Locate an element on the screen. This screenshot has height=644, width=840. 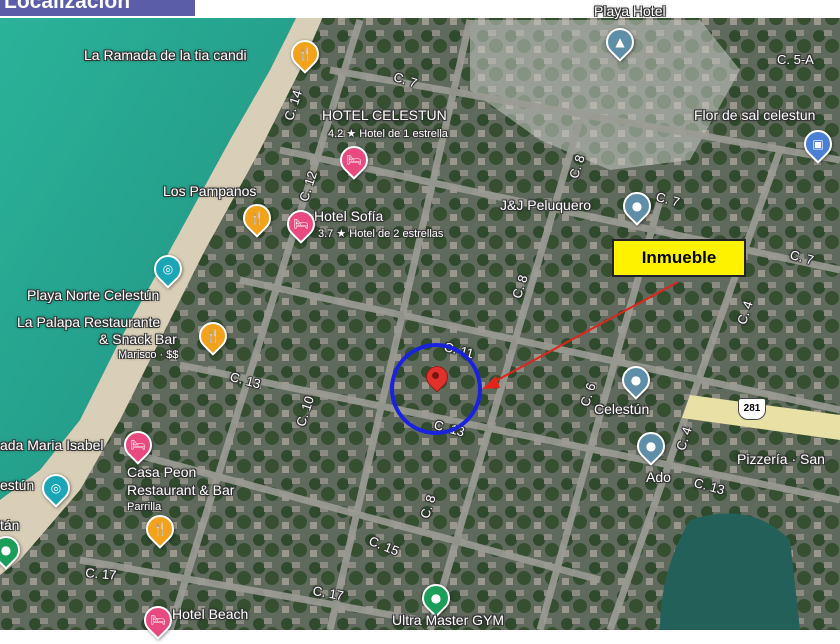
place-label-flor-de-sal: Flor de sal celestun is located at coordinates (754, 115).